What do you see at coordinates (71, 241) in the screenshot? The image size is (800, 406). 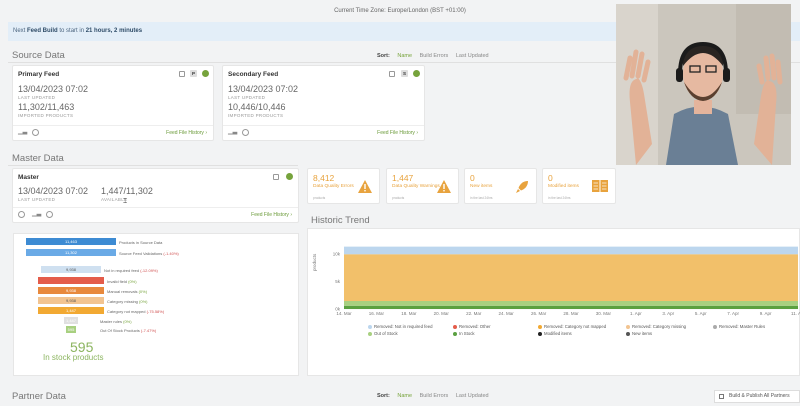 I see `funnel-bar: 11,463` at bounding box center [71, 241].